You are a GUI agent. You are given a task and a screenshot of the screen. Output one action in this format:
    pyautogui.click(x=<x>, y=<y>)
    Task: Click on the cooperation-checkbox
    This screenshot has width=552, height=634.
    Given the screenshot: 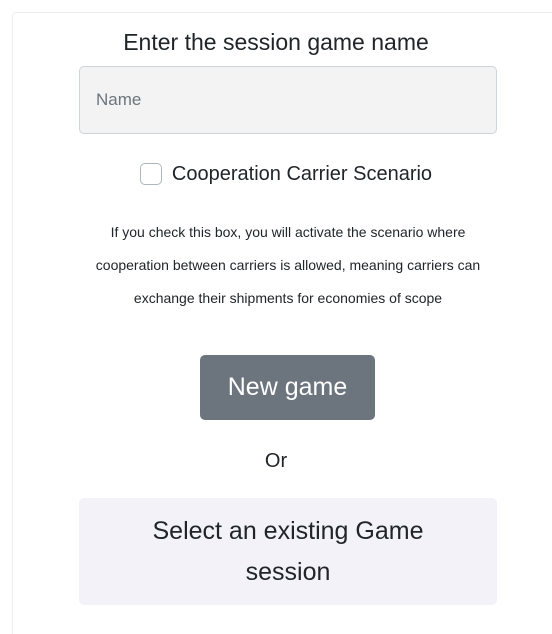 What is the action you would take?
    pyautogui.click(x=150, y=174)
    